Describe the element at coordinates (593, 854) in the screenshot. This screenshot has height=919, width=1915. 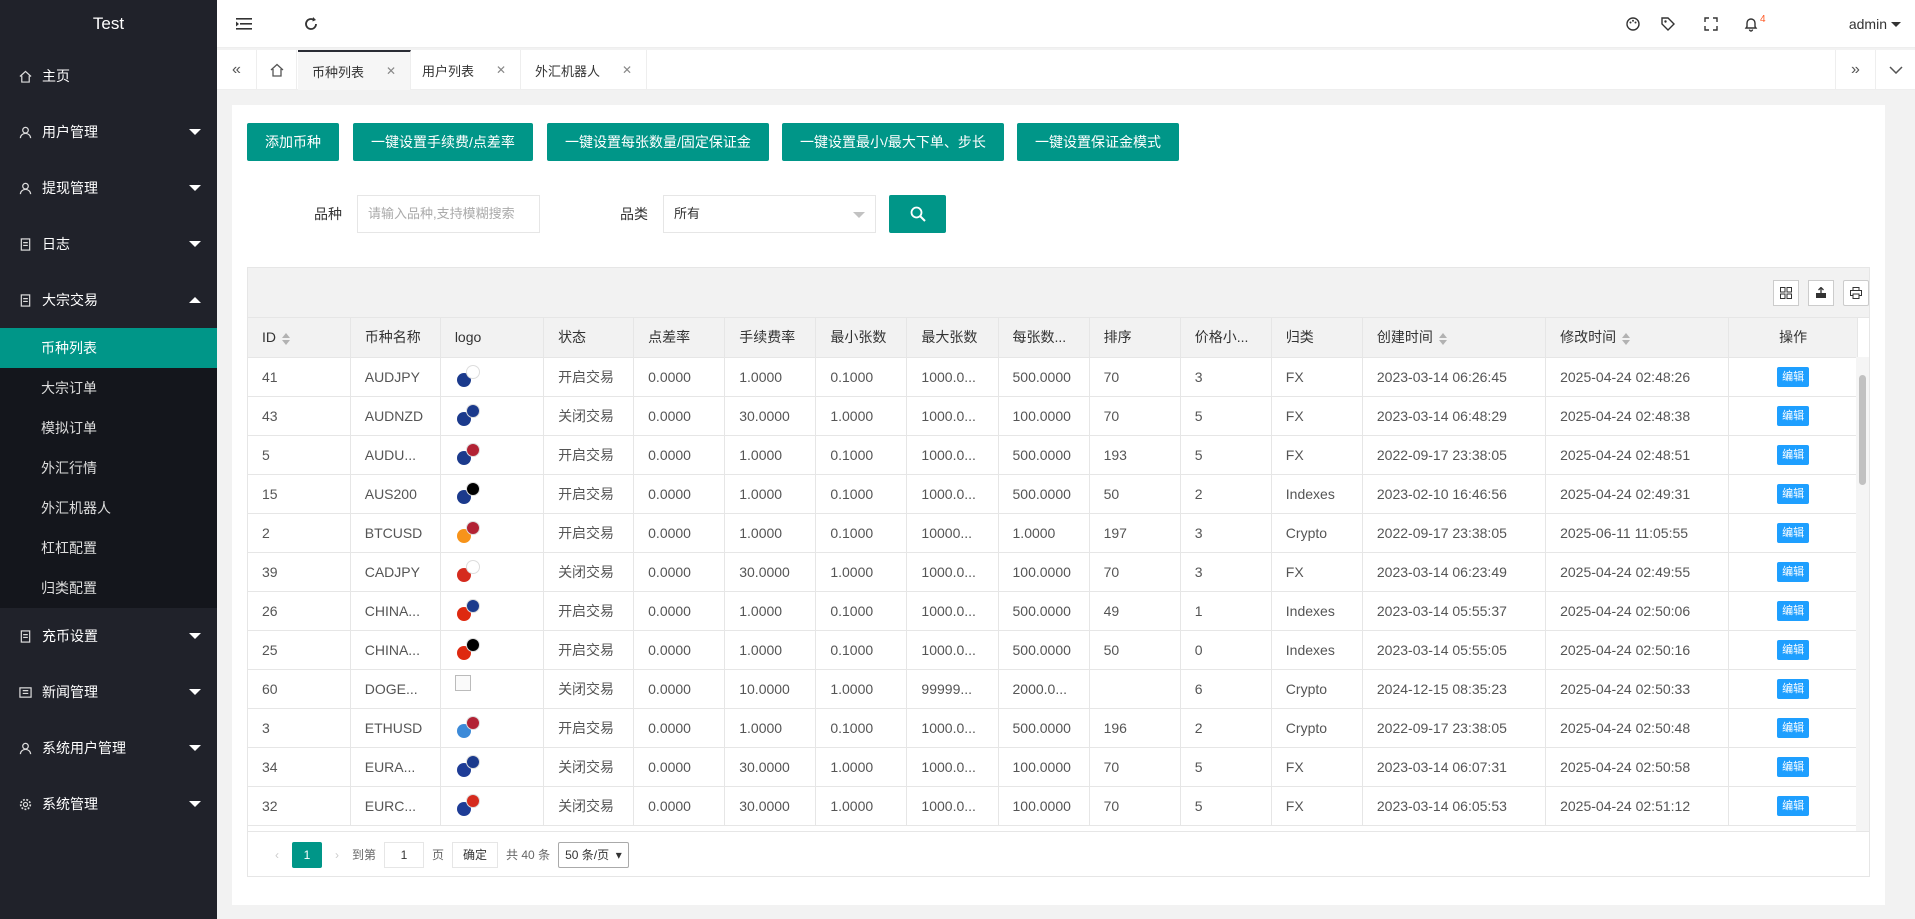
I see `page-size-select: 50 条/页 ▾` at that location.